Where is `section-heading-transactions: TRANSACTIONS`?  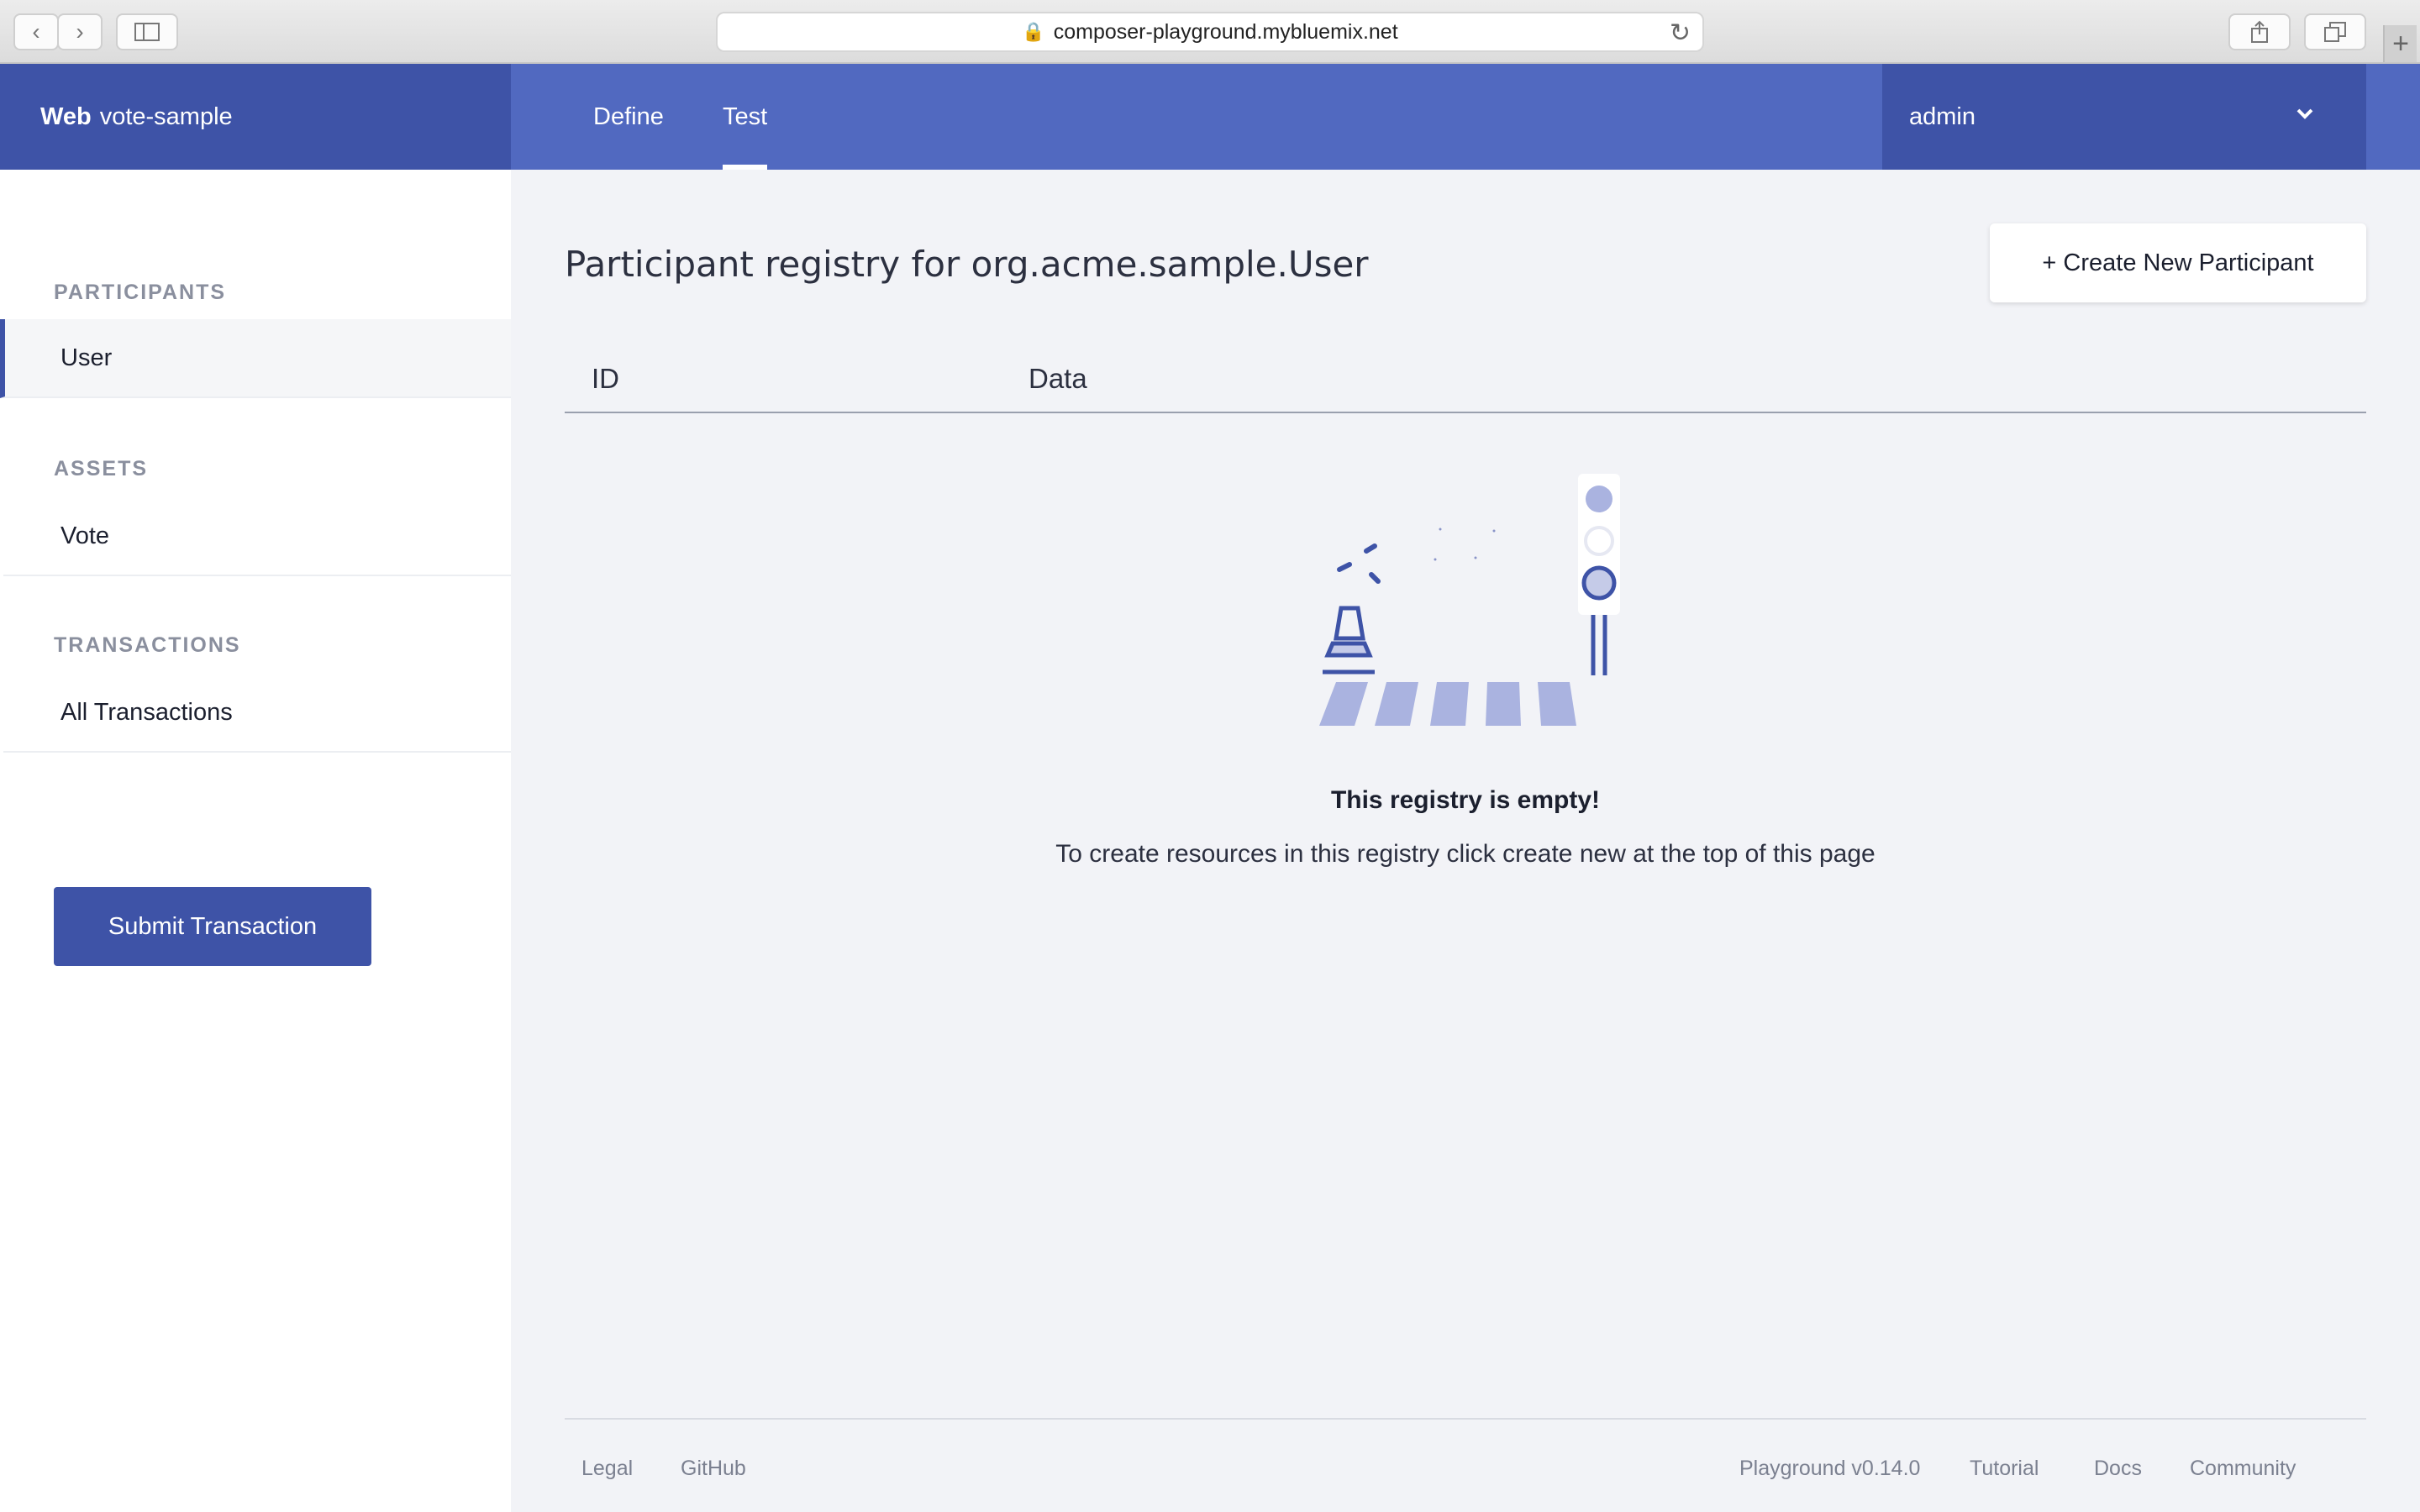
section-heading-transactions: TRANSACTIONS is located at coordinates (147, 645).